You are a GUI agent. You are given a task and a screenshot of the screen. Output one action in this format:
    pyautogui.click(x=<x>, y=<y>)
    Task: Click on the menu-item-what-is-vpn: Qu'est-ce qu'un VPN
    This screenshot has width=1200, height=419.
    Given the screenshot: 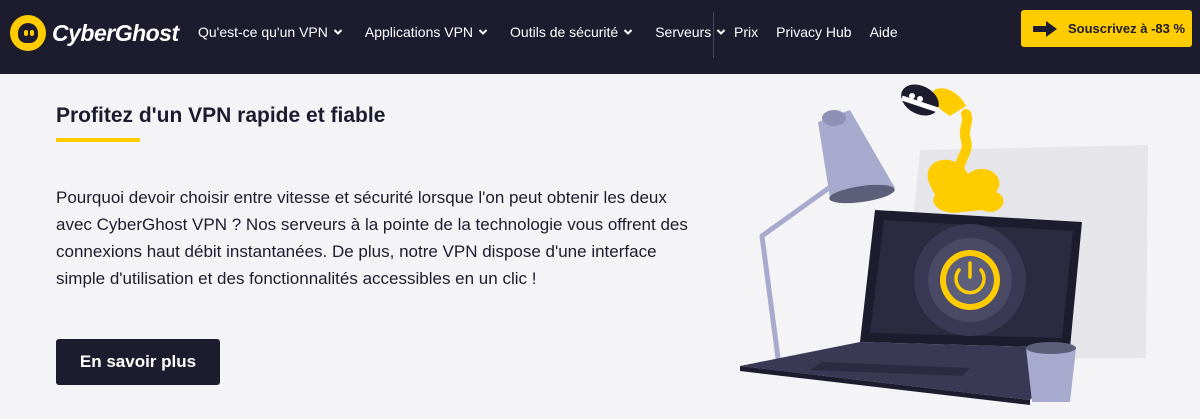 What is the action you would take?
    pyautogui.click(x=270, y=32)
    